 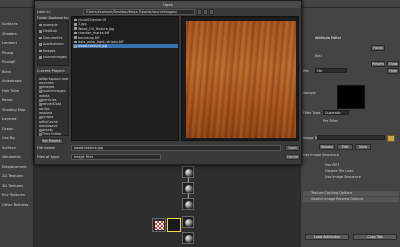 What do you see at coordinates (17, 157) in the screenshot?
I see `create-list-item: Volumetric` at bounding box center [17, 157].